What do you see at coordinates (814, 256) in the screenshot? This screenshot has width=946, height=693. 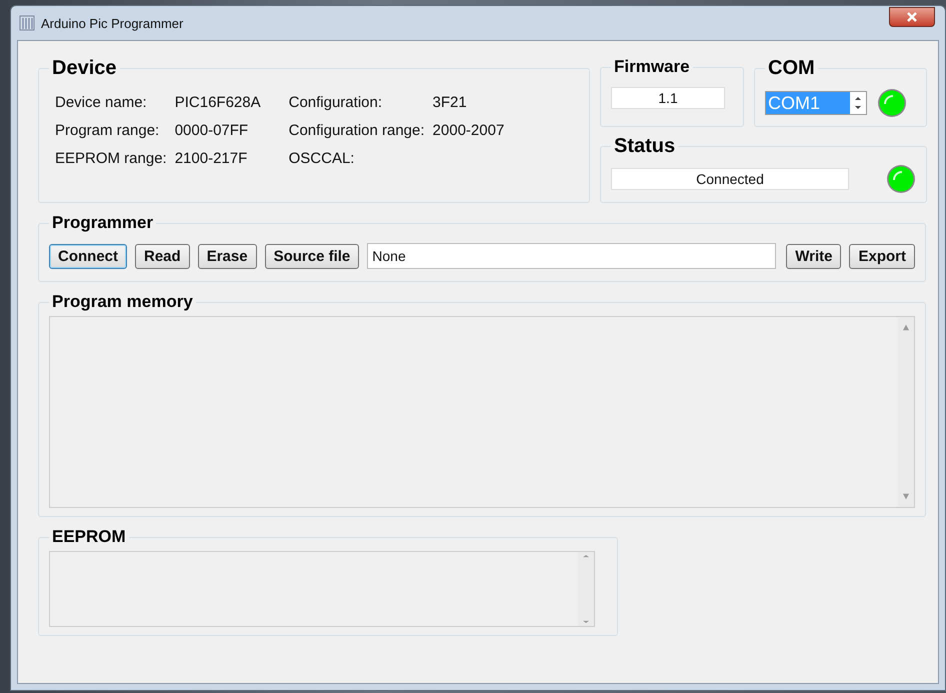 I see `toolbar-button: Write` at bounding box center [814, 256].